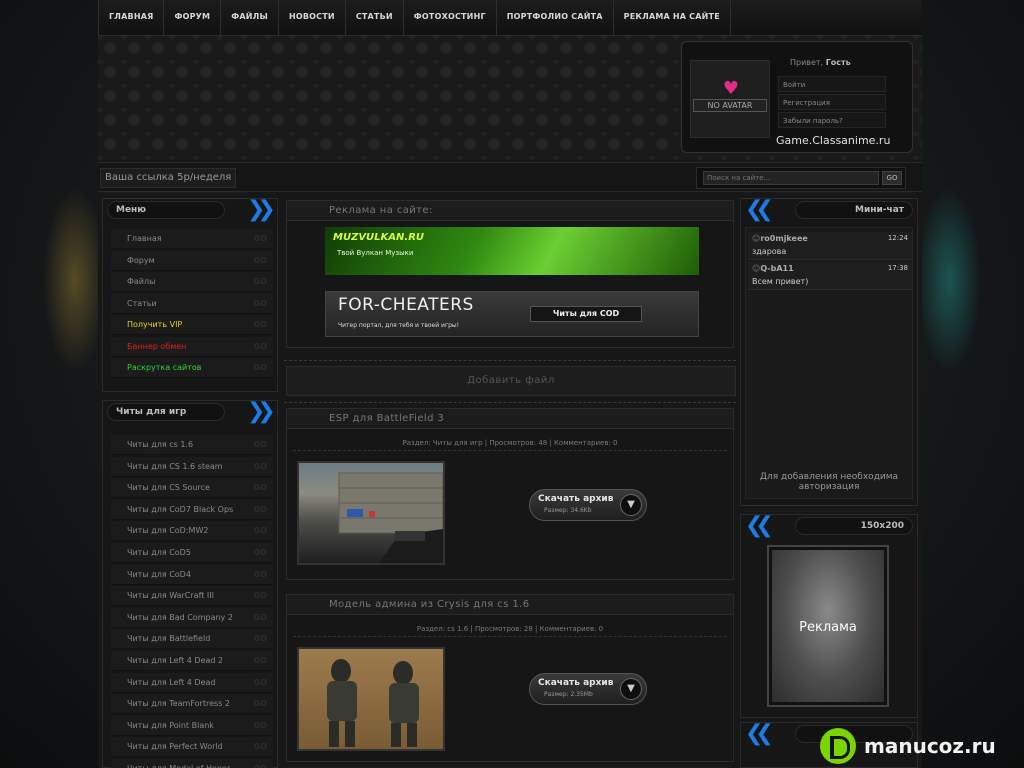  I want to click on cheats-item: Читы для CoD:MW2 GO, so click(192, 531).